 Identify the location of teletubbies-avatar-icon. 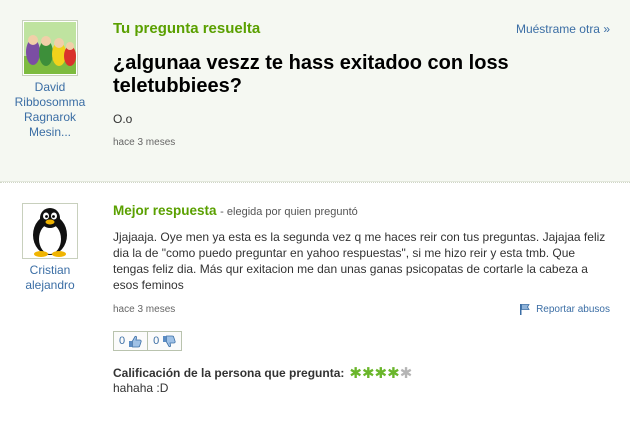
(50, 48).